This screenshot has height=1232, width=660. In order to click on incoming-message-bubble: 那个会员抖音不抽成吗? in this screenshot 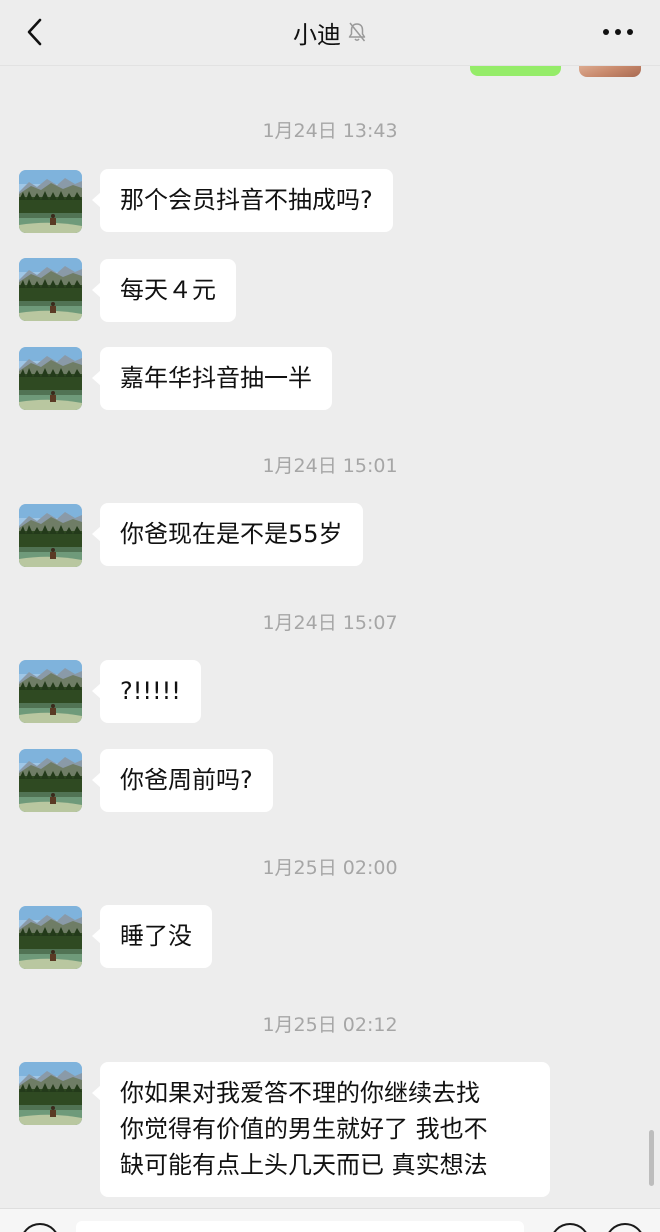, I will do `click(242, 200)`.